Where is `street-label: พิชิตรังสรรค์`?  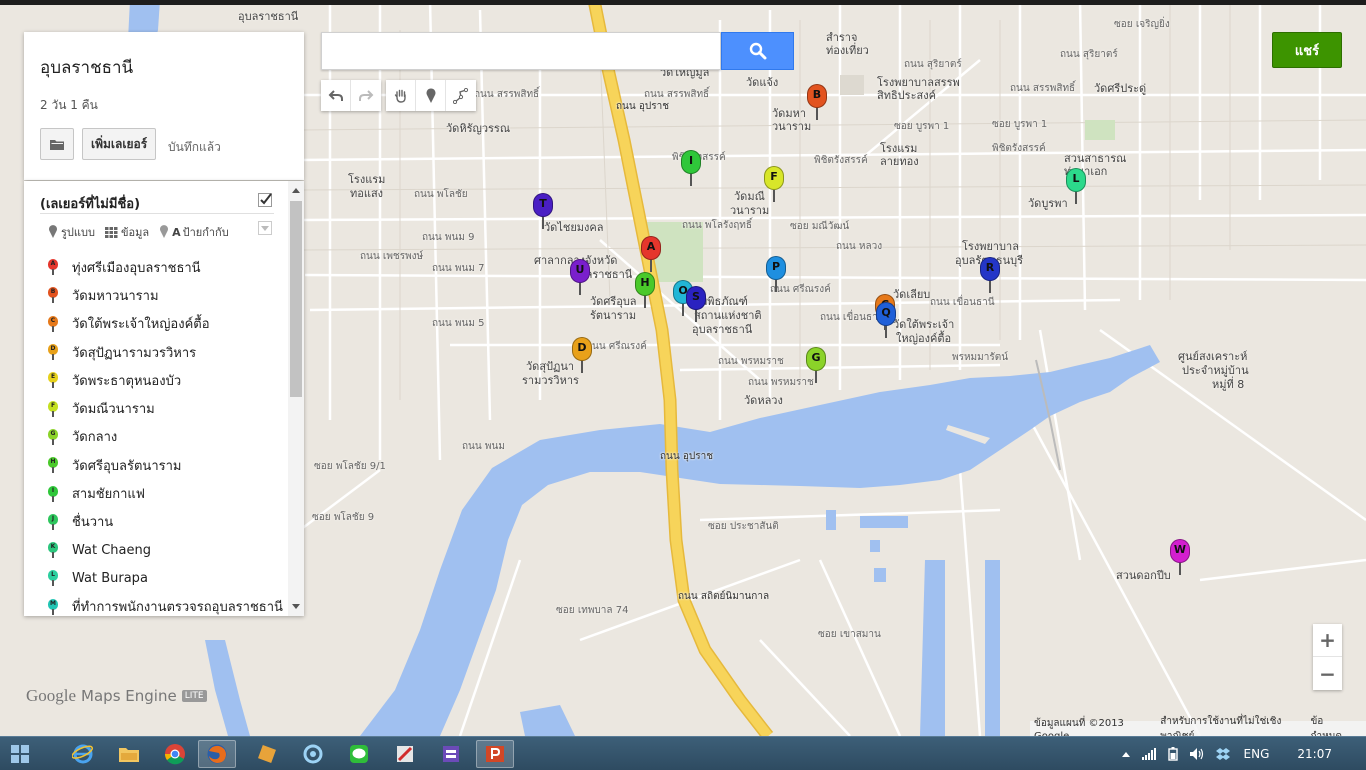
street-label: พิชิตรังสรรค์ is located at coordinates (841, 160).